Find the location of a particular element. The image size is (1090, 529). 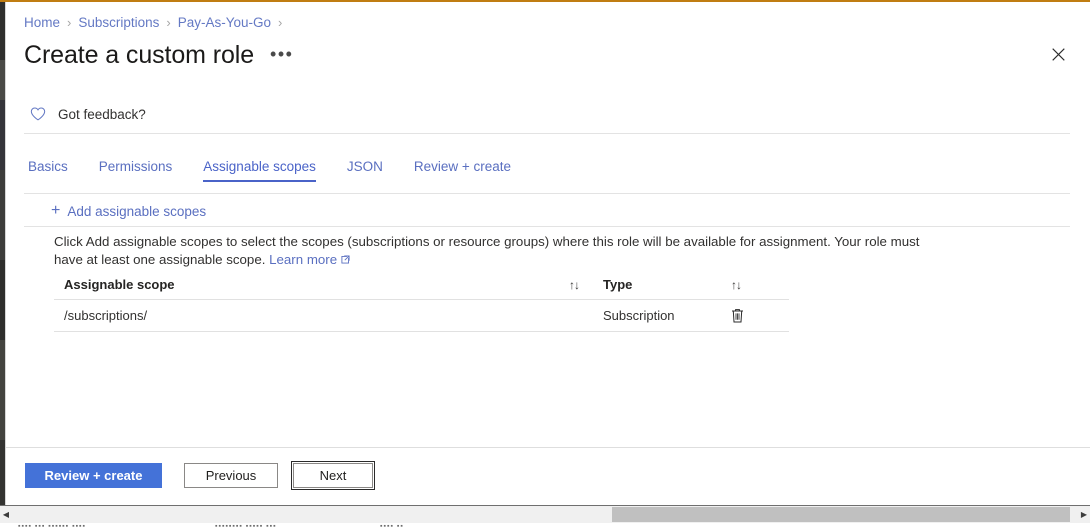

page-title: Create a custom role is located at coordinates (139, 55).